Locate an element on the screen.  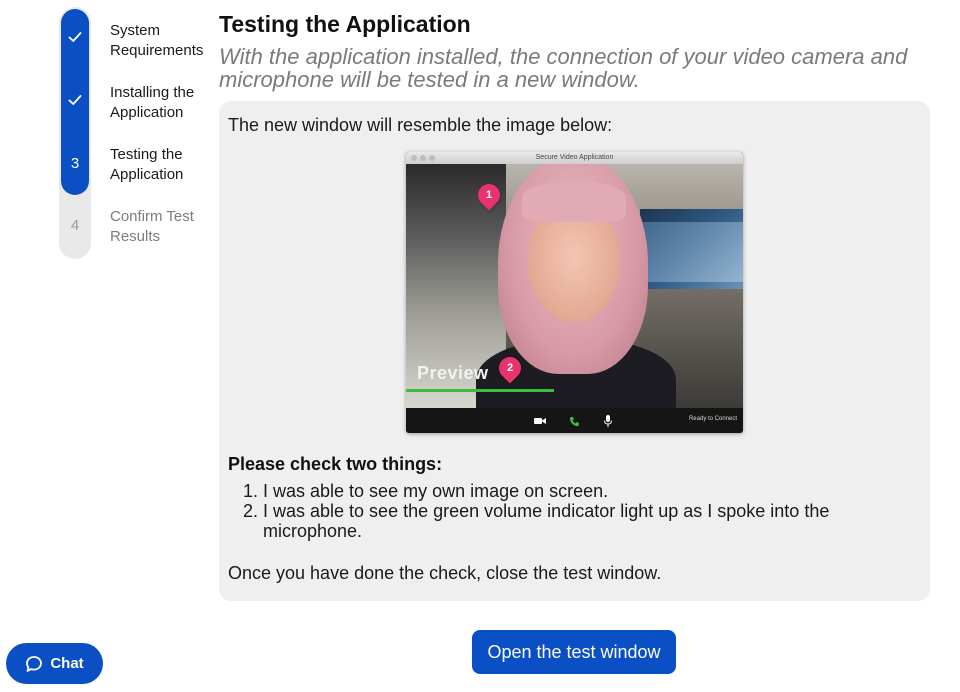
annotation-pin-1: 1 is located at coordinates (489, 195).